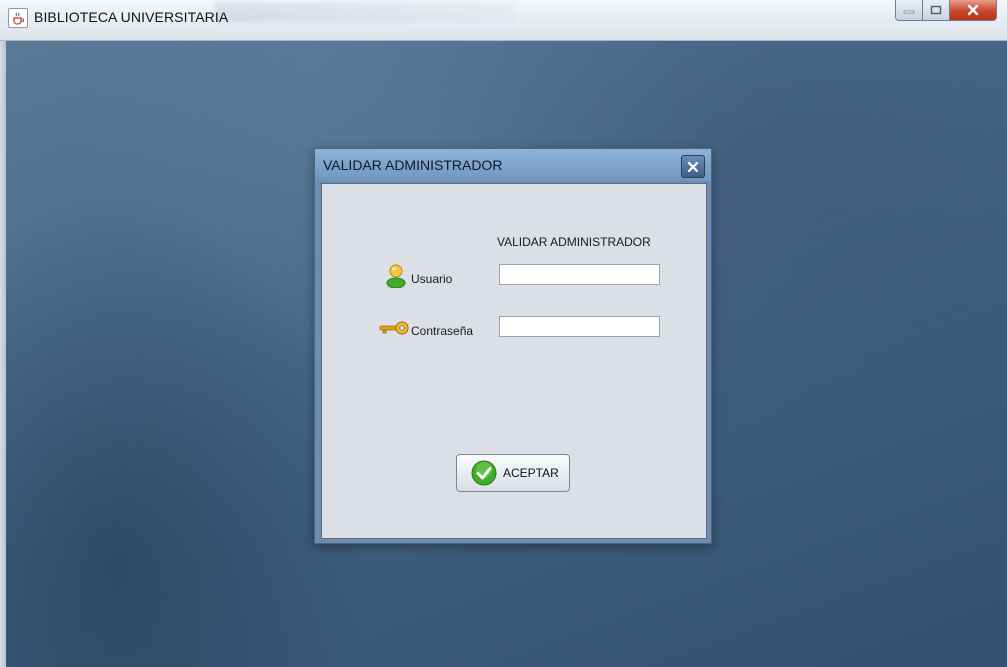 The width and height of the screenshot is (1007, 667). I want to click on minimize-button, so click(909, 10).